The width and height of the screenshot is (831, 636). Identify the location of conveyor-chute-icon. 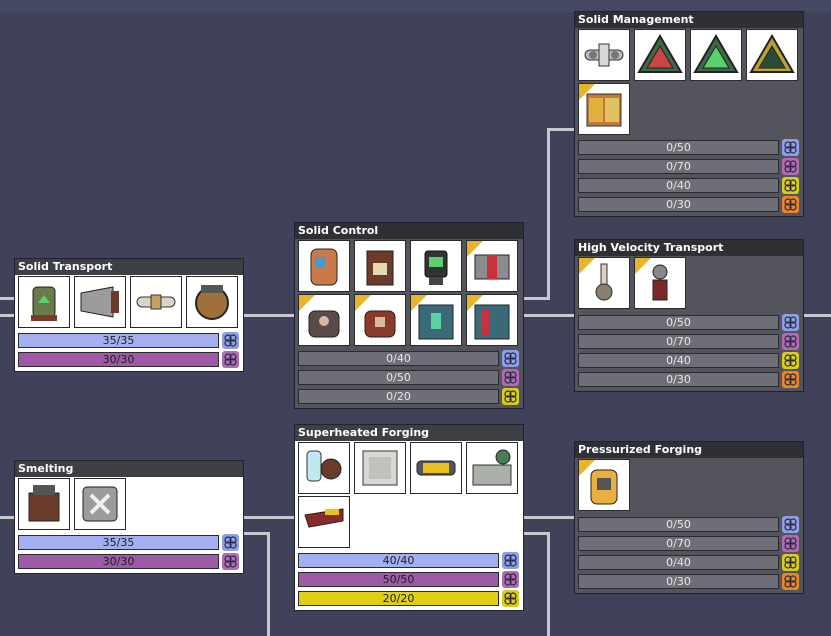
(324, 267).